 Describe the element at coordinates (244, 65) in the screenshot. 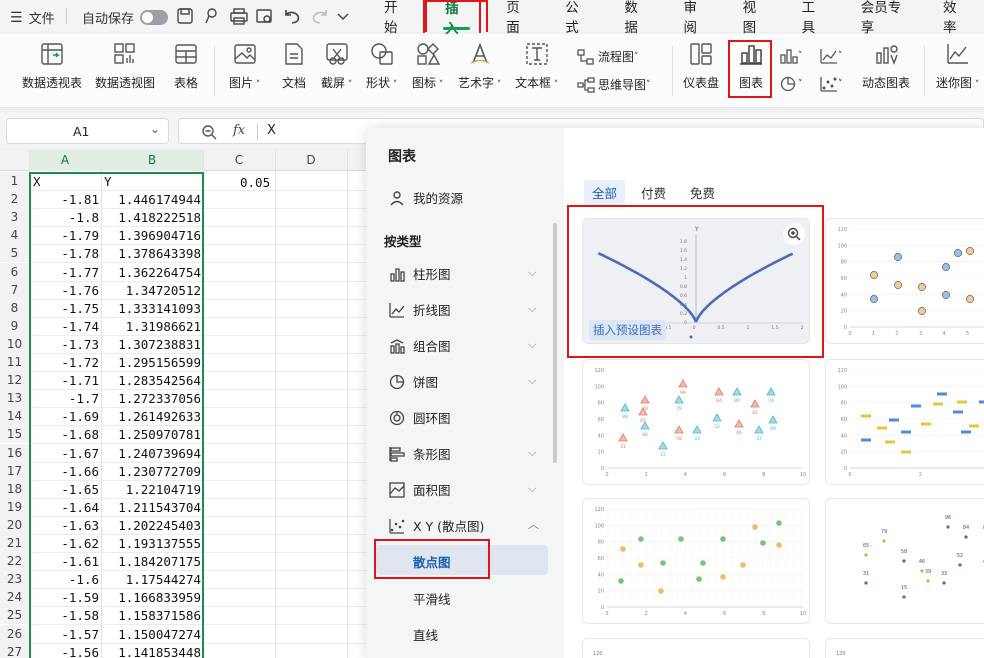

I see `picture-button: 图片 ˅` at that location.